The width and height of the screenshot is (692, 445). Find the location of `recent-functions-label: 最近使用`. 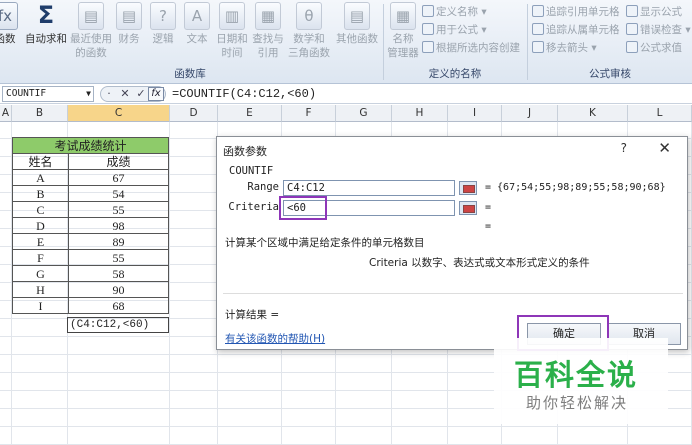

recent-functions-label: 最近使用 is located at coordinates (91, 39).